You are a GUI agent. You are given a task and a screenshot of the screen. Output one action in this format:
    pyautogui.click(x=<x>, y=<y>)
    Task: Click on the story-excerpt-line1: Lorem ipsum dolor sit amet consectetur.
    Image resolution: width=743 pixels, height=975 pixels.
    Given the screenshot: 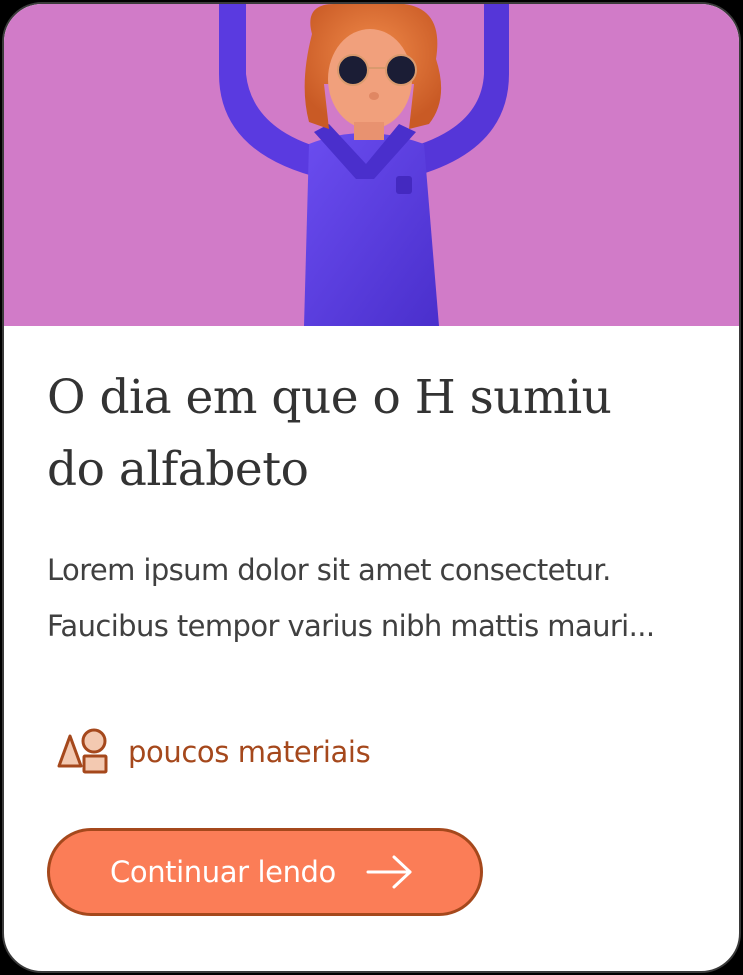 What is the action you would take?
    pyautogui.click(x=329, y=570)
    